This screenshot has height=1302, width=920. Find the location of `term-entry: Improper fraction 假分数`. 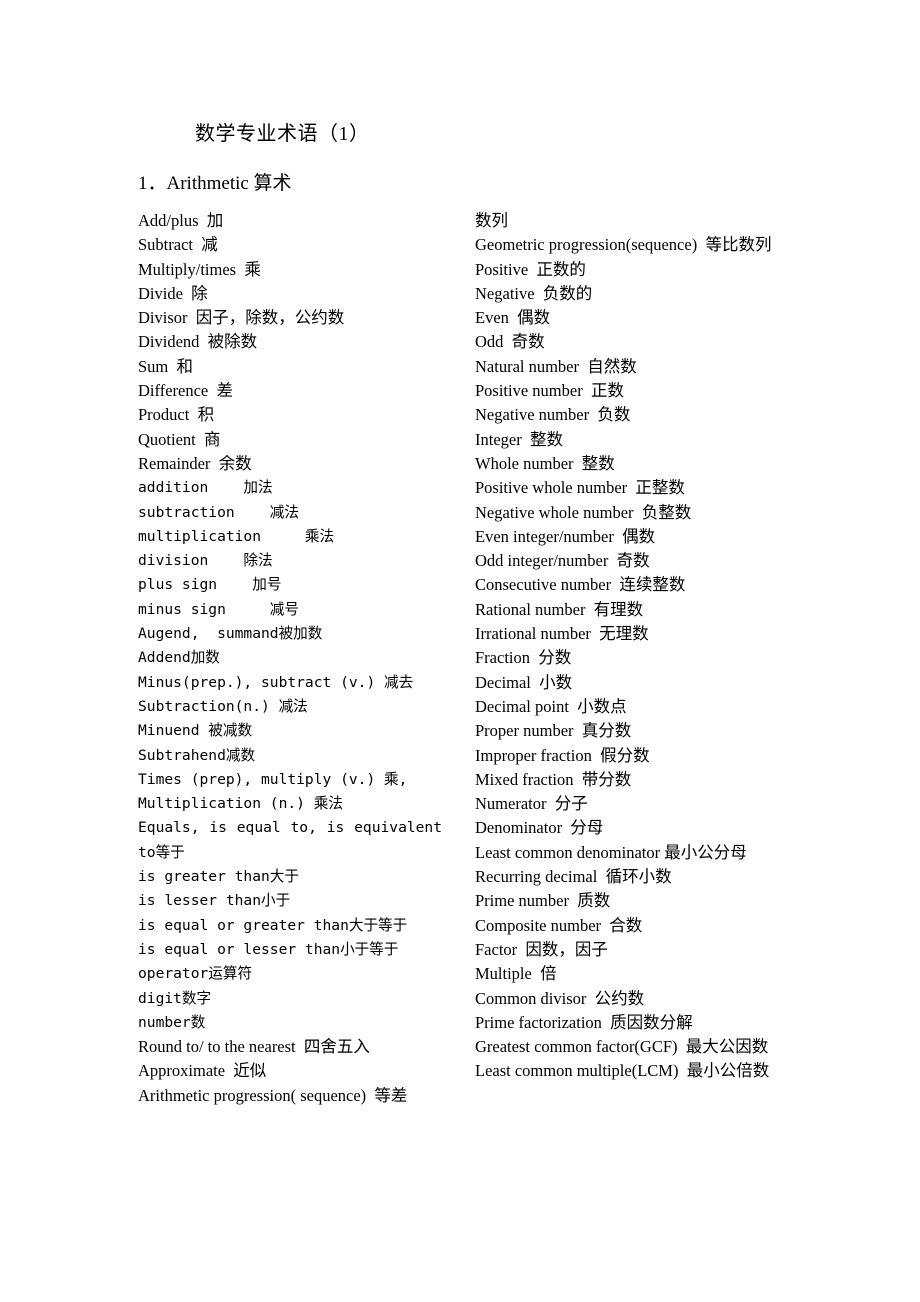

term-entry: Improper fraction 假分数 is located at coordinates (562, 755).